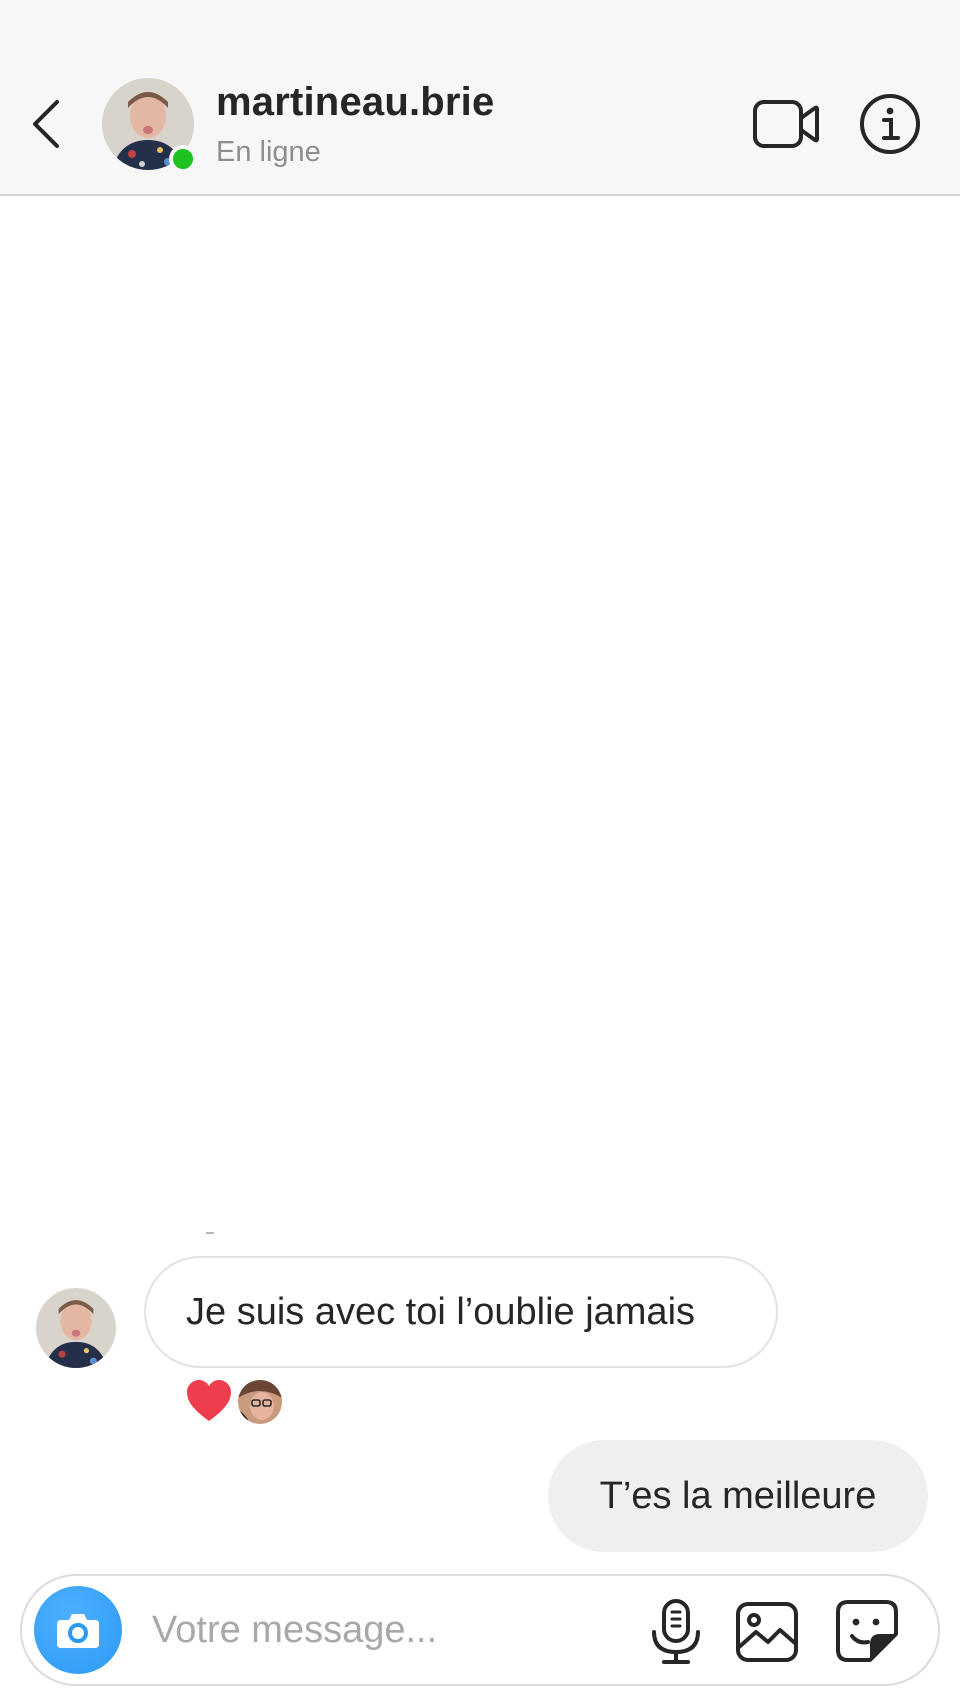 The height and width of the screenshot is (1707, 960). What do you see at coordinates (461, 1312) in the screenshot?
I see `incoming-message: Je suis avec toi l’oublie jamais` at bounding box center [461, 1312].